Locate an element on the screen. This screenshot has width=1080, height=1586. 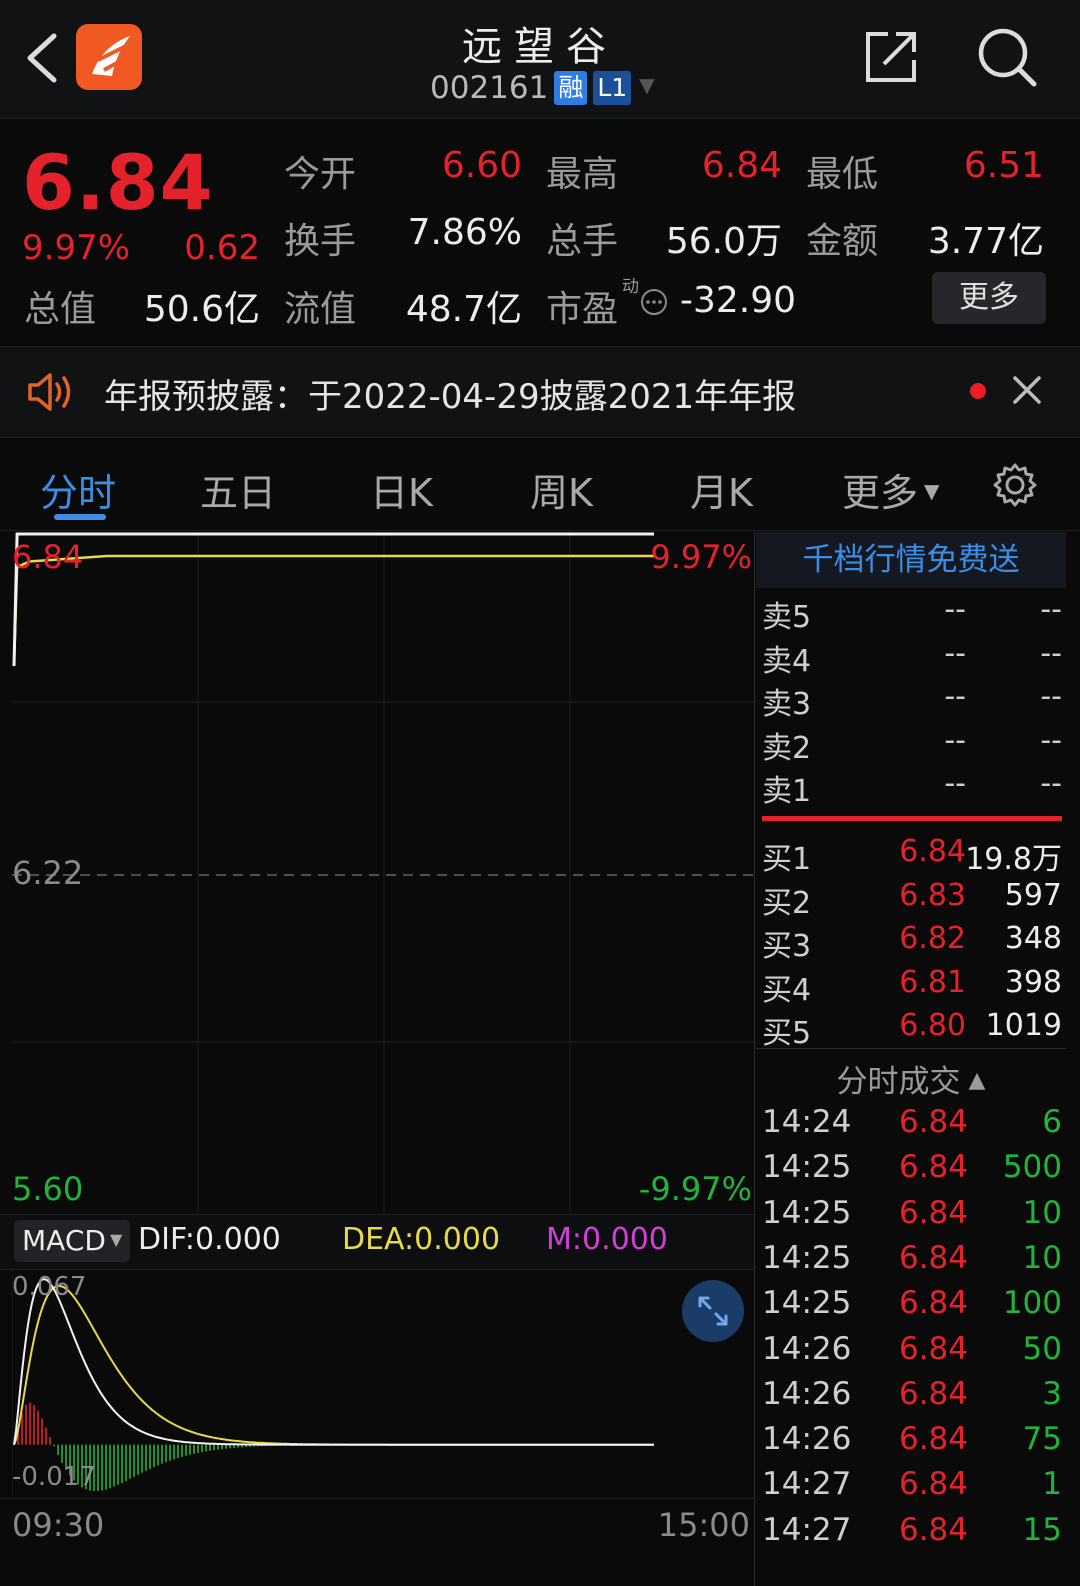
trade-row: 14:26 6.84 3 is located at coordinates (912, 1398).